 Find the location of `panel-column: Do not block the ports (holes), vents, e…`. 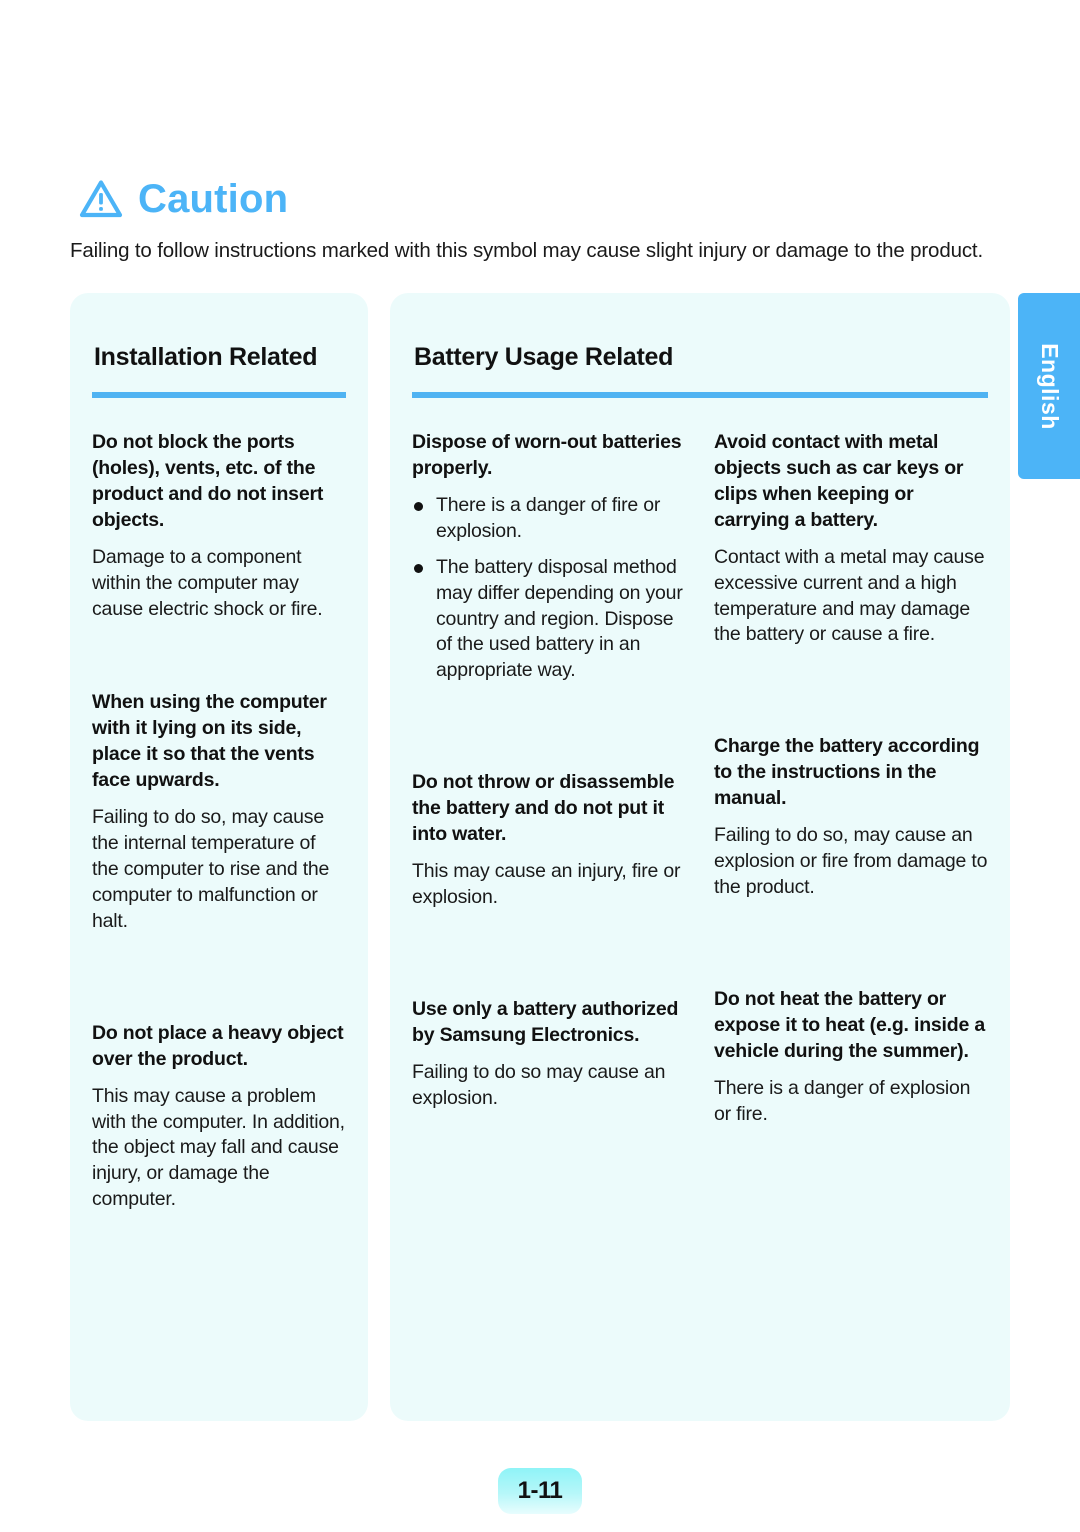

panel-column: Do not block the ports (holes), vents, e… is located at coordinates (219, 821).